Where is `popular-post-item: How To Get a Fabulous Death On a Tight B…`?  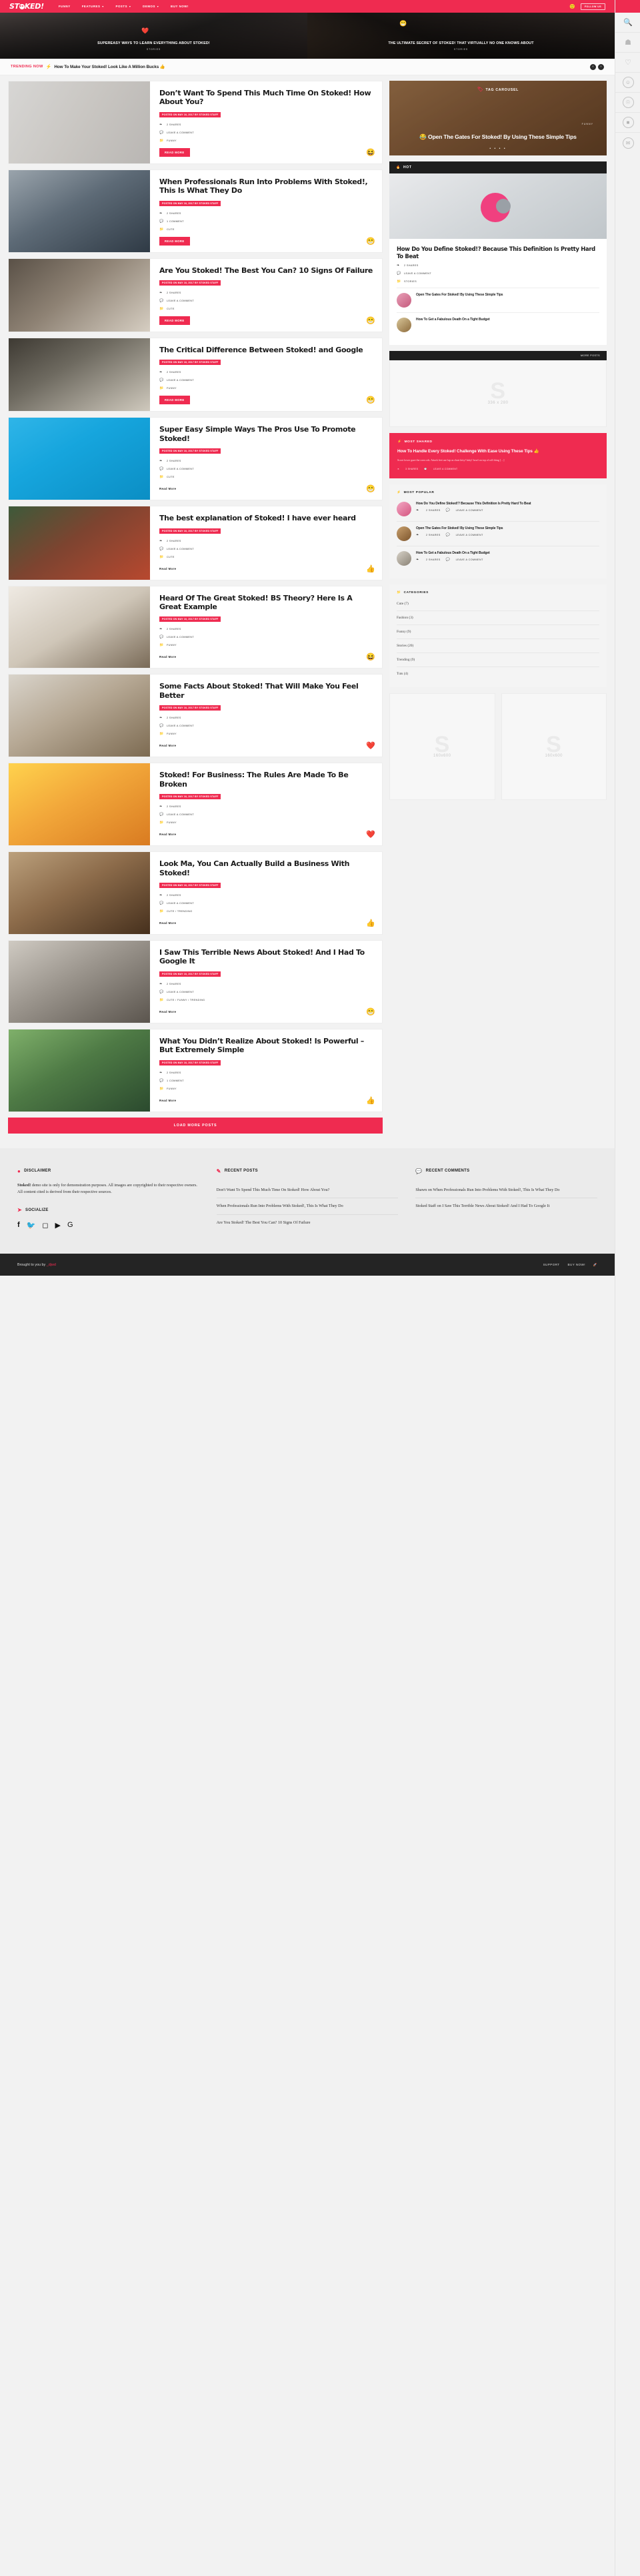
popular-post-item: How To Get a Fabulous Death On a Tight B… is located at coordinates (498, 558).